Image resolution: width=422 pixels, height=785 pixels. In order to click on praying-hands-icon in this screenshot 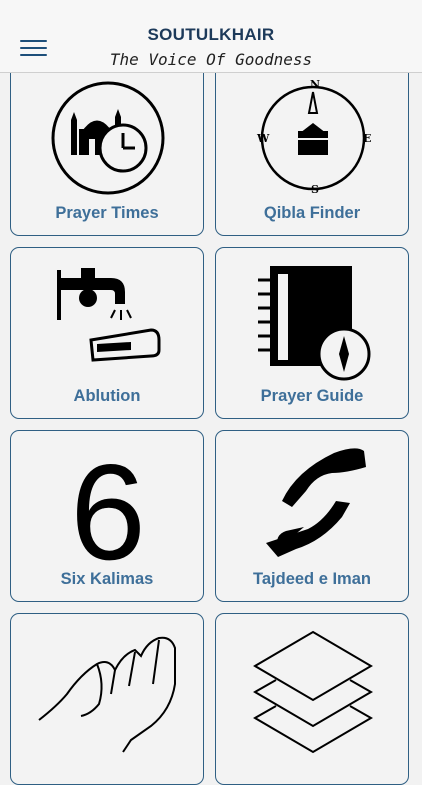, I will do `click(107, 694)`.